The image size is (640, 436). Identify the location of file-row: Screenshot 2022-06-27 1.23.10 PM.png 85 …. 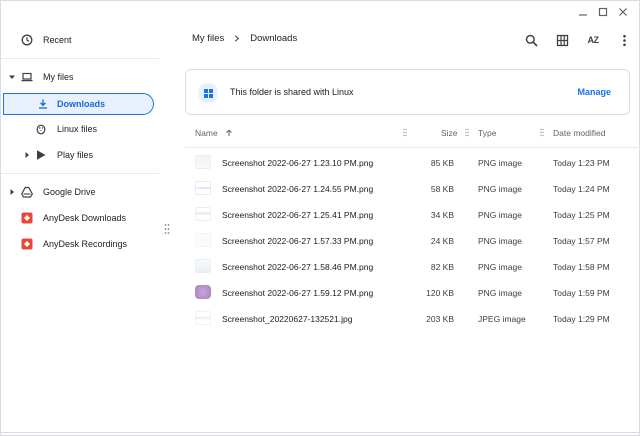
(412, 162).